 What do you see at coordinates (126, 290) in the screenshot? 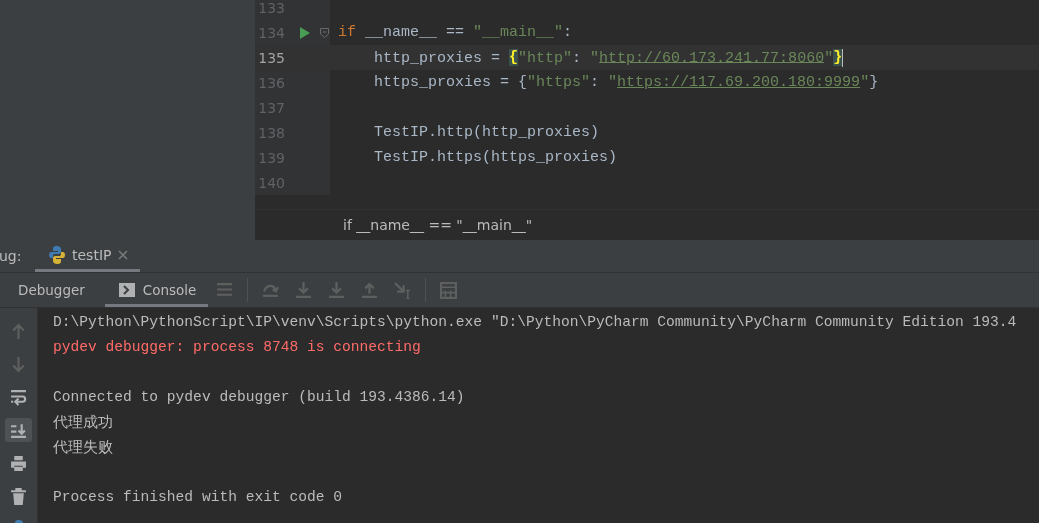
I see `console-icon` at bounding box center [126, 290].